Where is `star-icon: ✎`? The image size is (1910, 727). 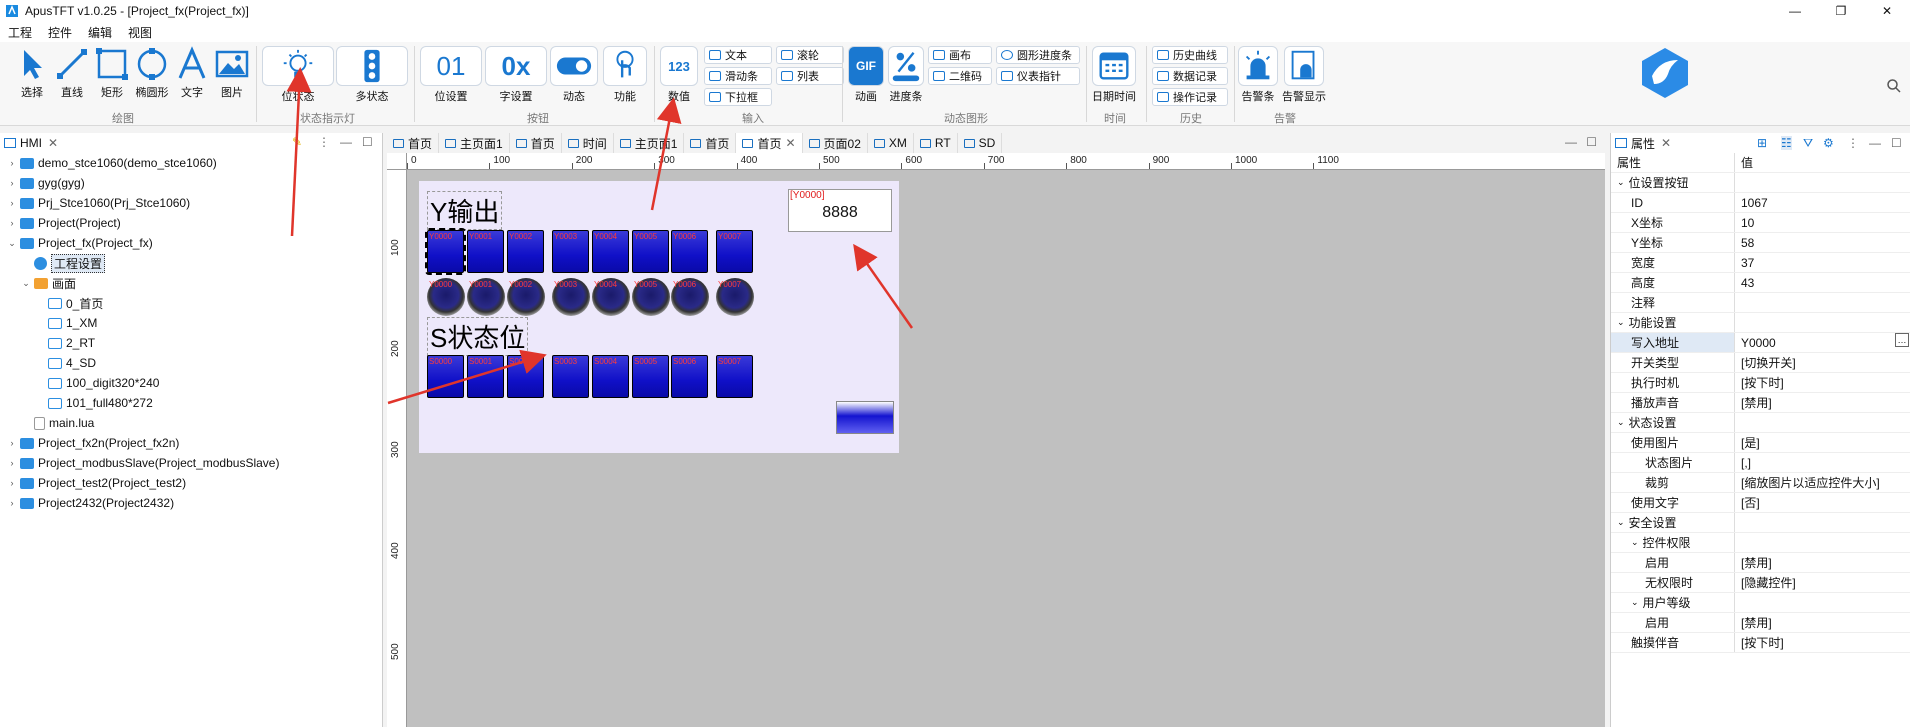 star-icon: ✎ is located at coordinates (297, 142).